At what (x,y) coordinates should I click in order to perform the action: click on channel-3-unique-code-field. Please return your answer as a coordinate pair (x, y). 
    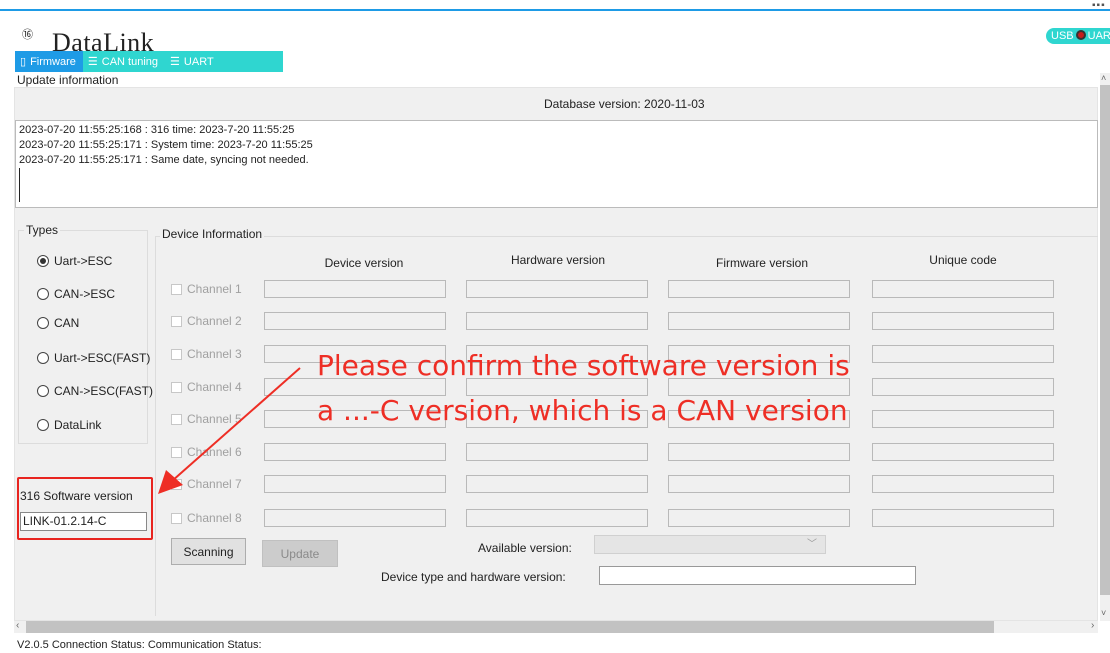
    Looking at the image, I should click on (963, 354).